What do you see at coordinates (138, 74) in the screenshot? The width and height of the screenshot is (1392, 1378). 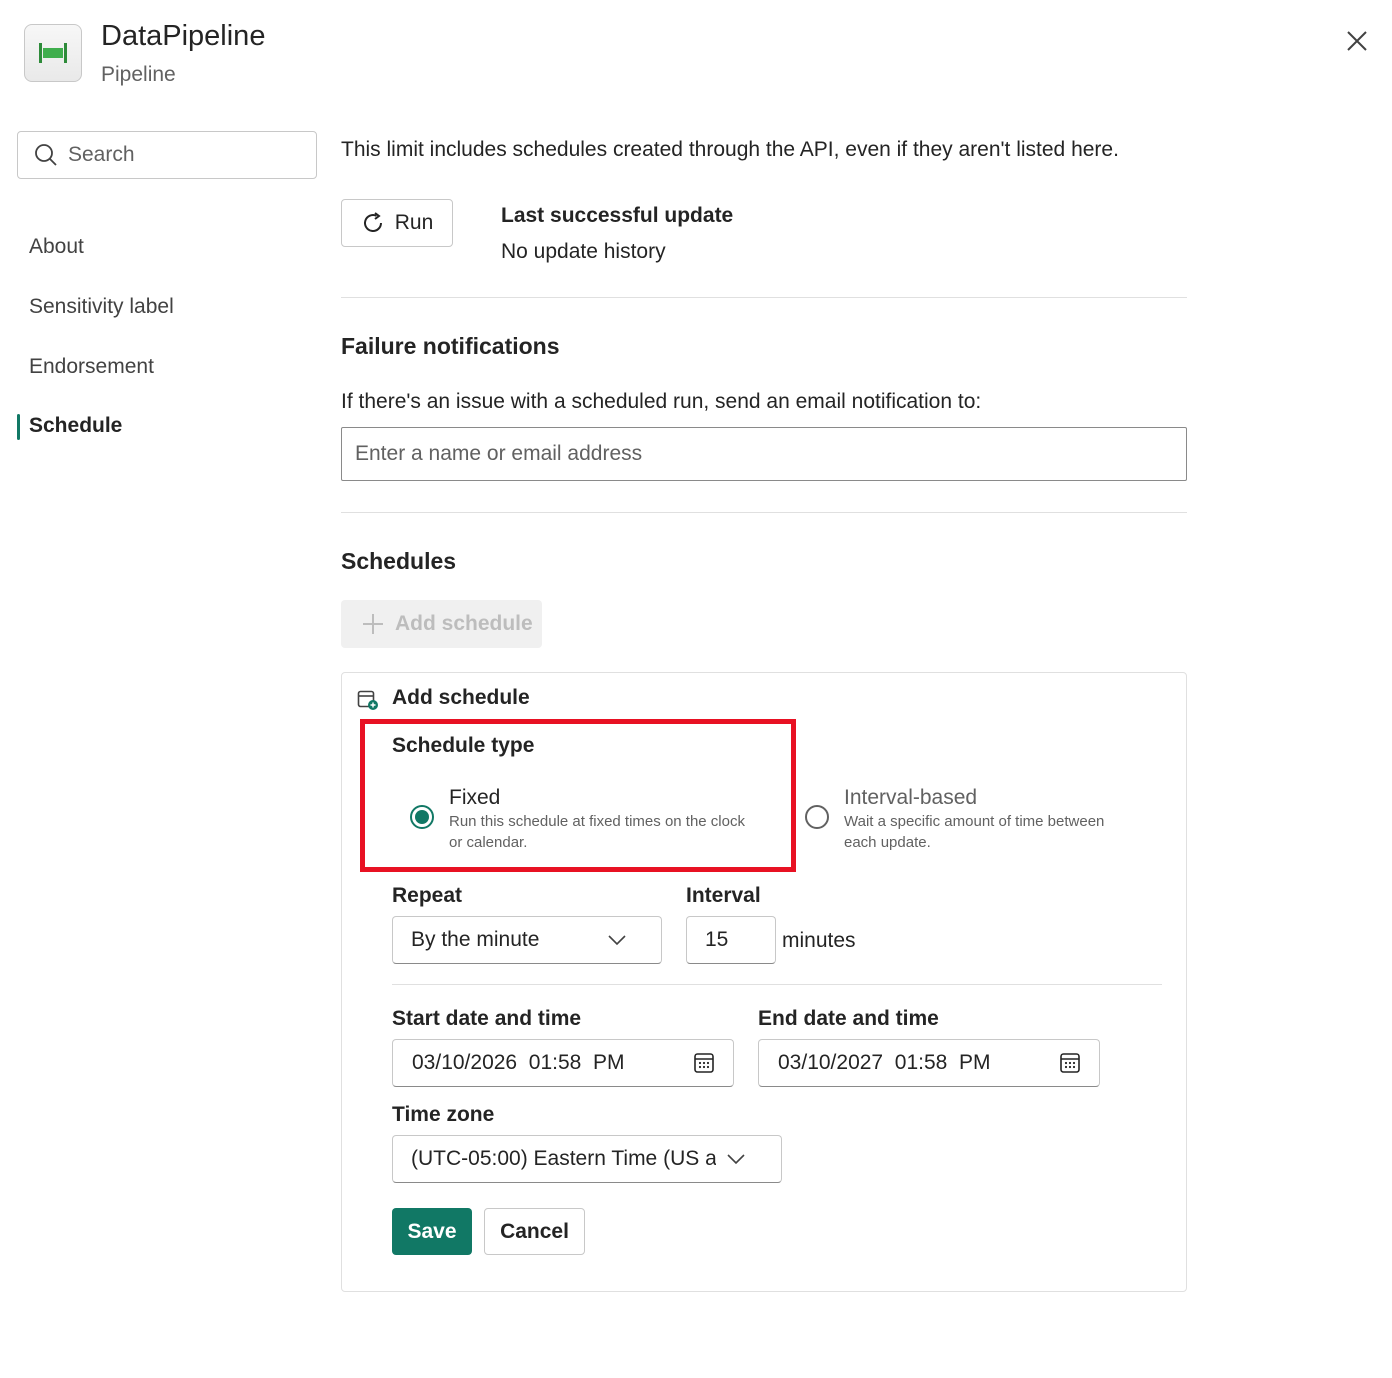 I see `app-subtitle: Pipeline` at bounding box center [138, 74].